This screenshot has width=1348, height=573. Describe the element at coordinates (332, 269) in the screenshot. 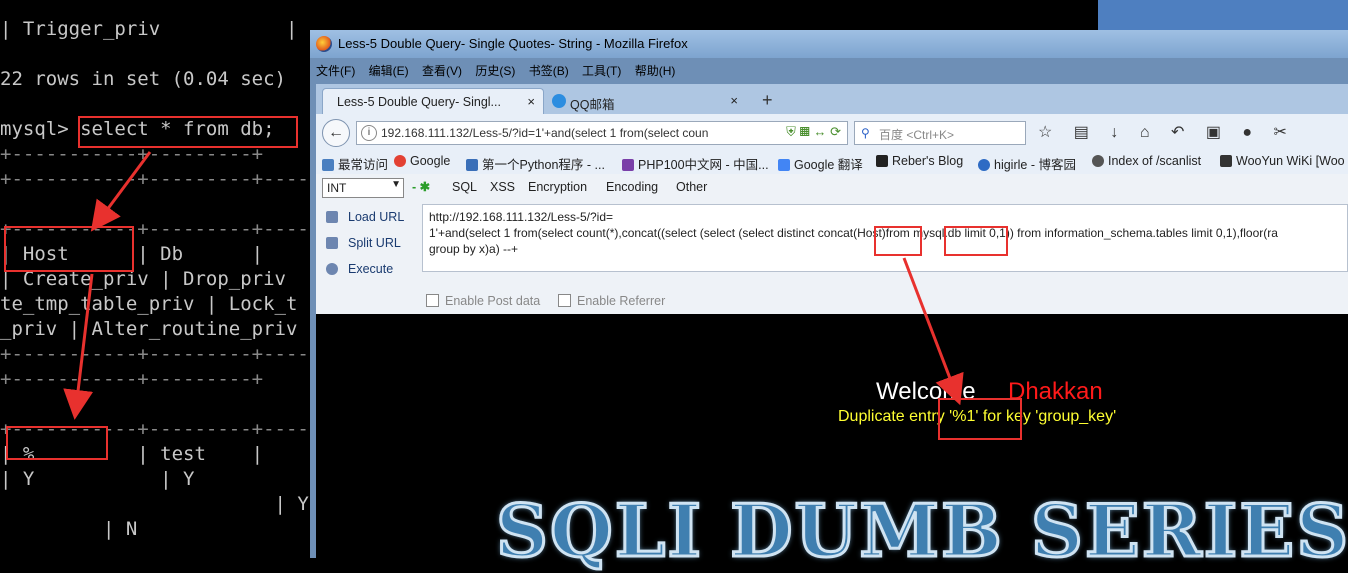

I see `play-icon` at that location.